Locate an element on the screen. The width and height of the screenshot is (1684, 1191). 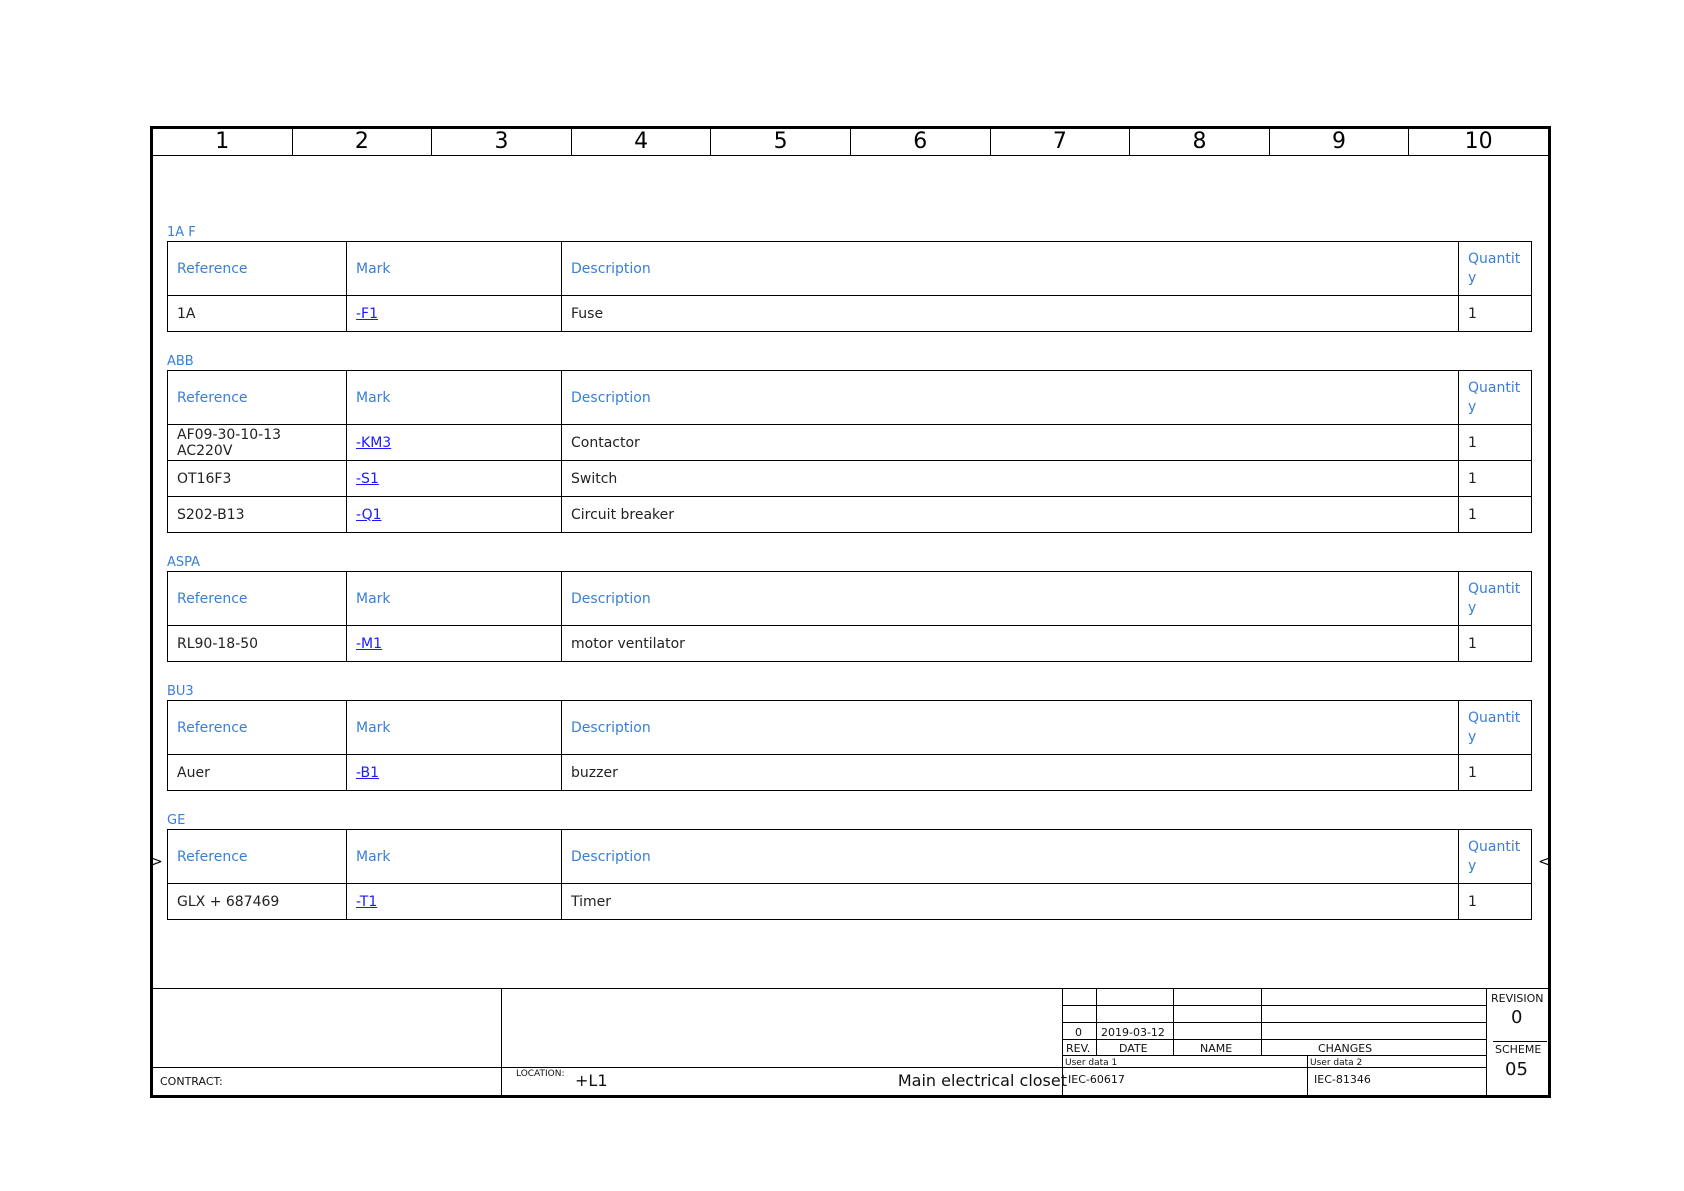
reference-cell: 1A is located at coordinates (257, 313).